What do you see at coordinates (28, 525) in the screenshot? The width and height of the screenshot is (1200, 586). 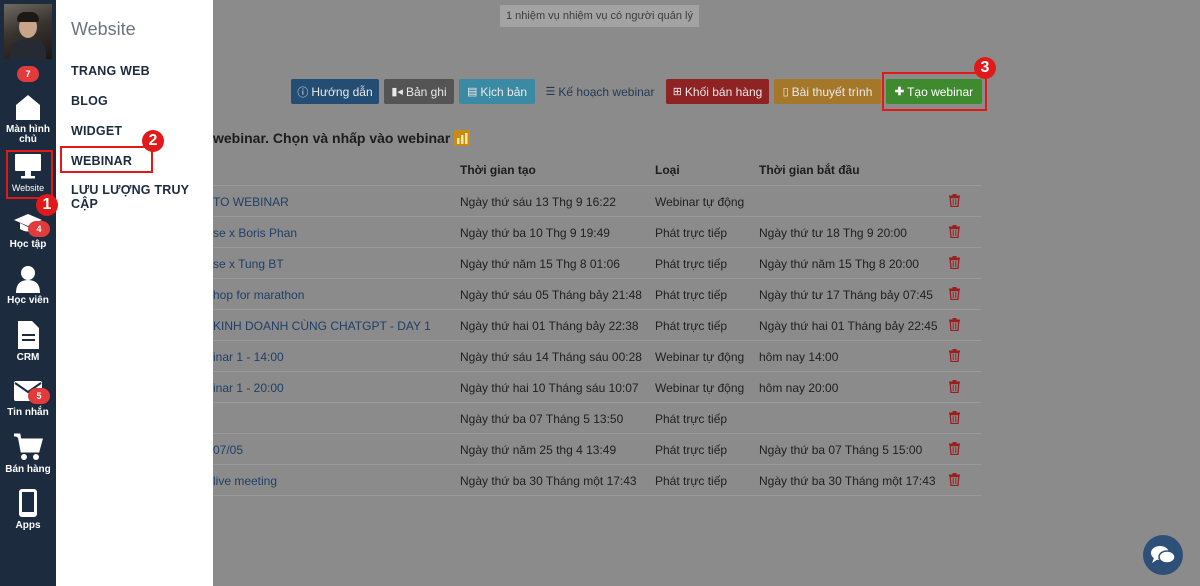 I see `sidebar-item-label: Apps` at bounding box center [28, 525].